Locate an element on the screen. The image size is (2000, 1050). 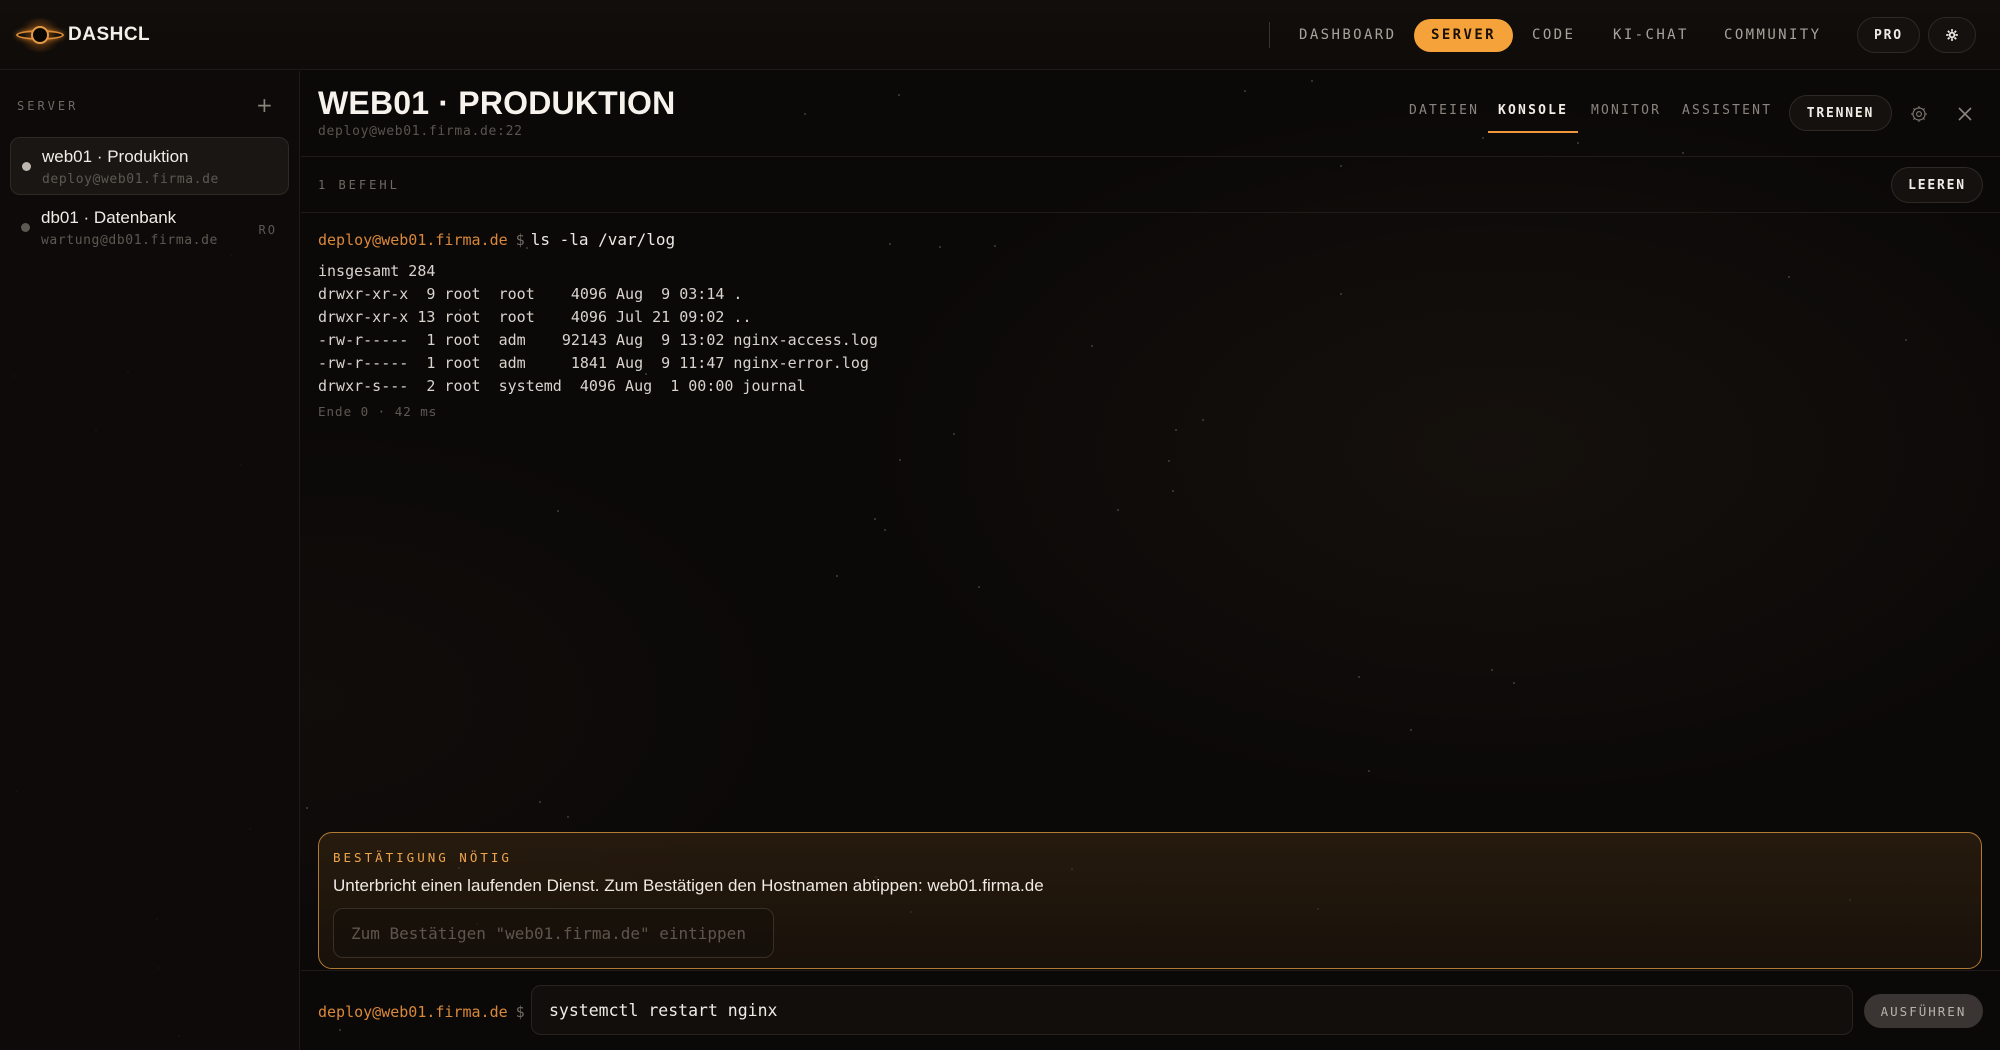
add-server-button: + is located at coordinates (264, 105).